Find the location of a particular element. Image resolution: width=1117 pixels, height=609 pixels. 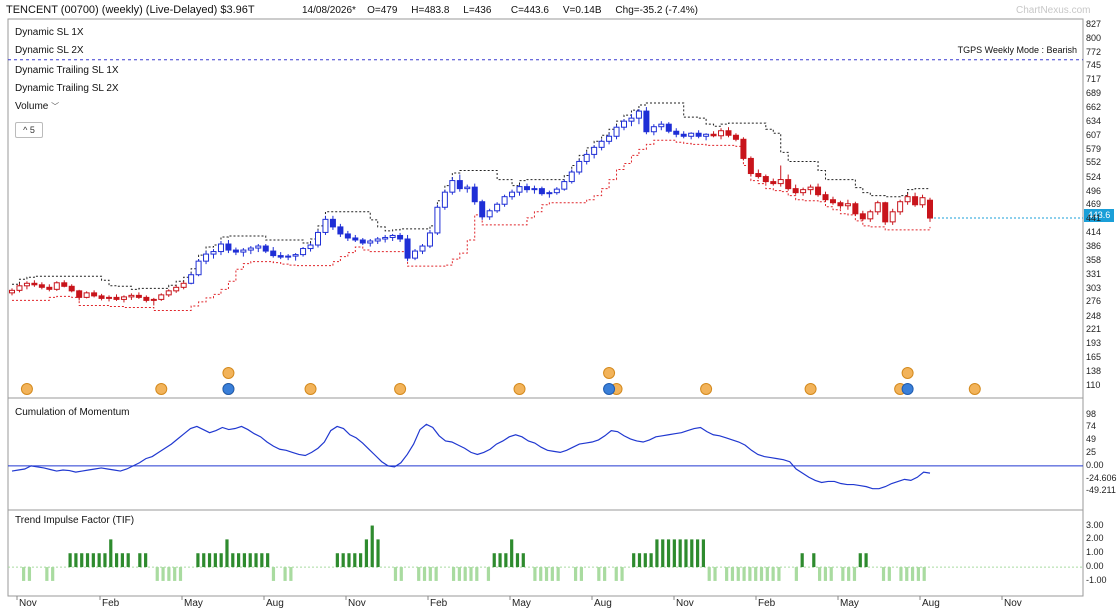

collapse-button: ^ 5 is located at coordinates (29, 130).